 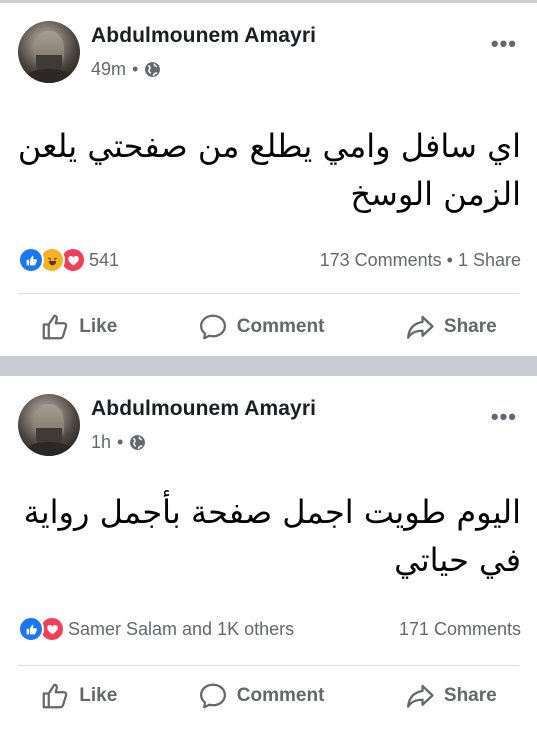 I want to click on reactions-count: 541, so click(x=104, y=259).